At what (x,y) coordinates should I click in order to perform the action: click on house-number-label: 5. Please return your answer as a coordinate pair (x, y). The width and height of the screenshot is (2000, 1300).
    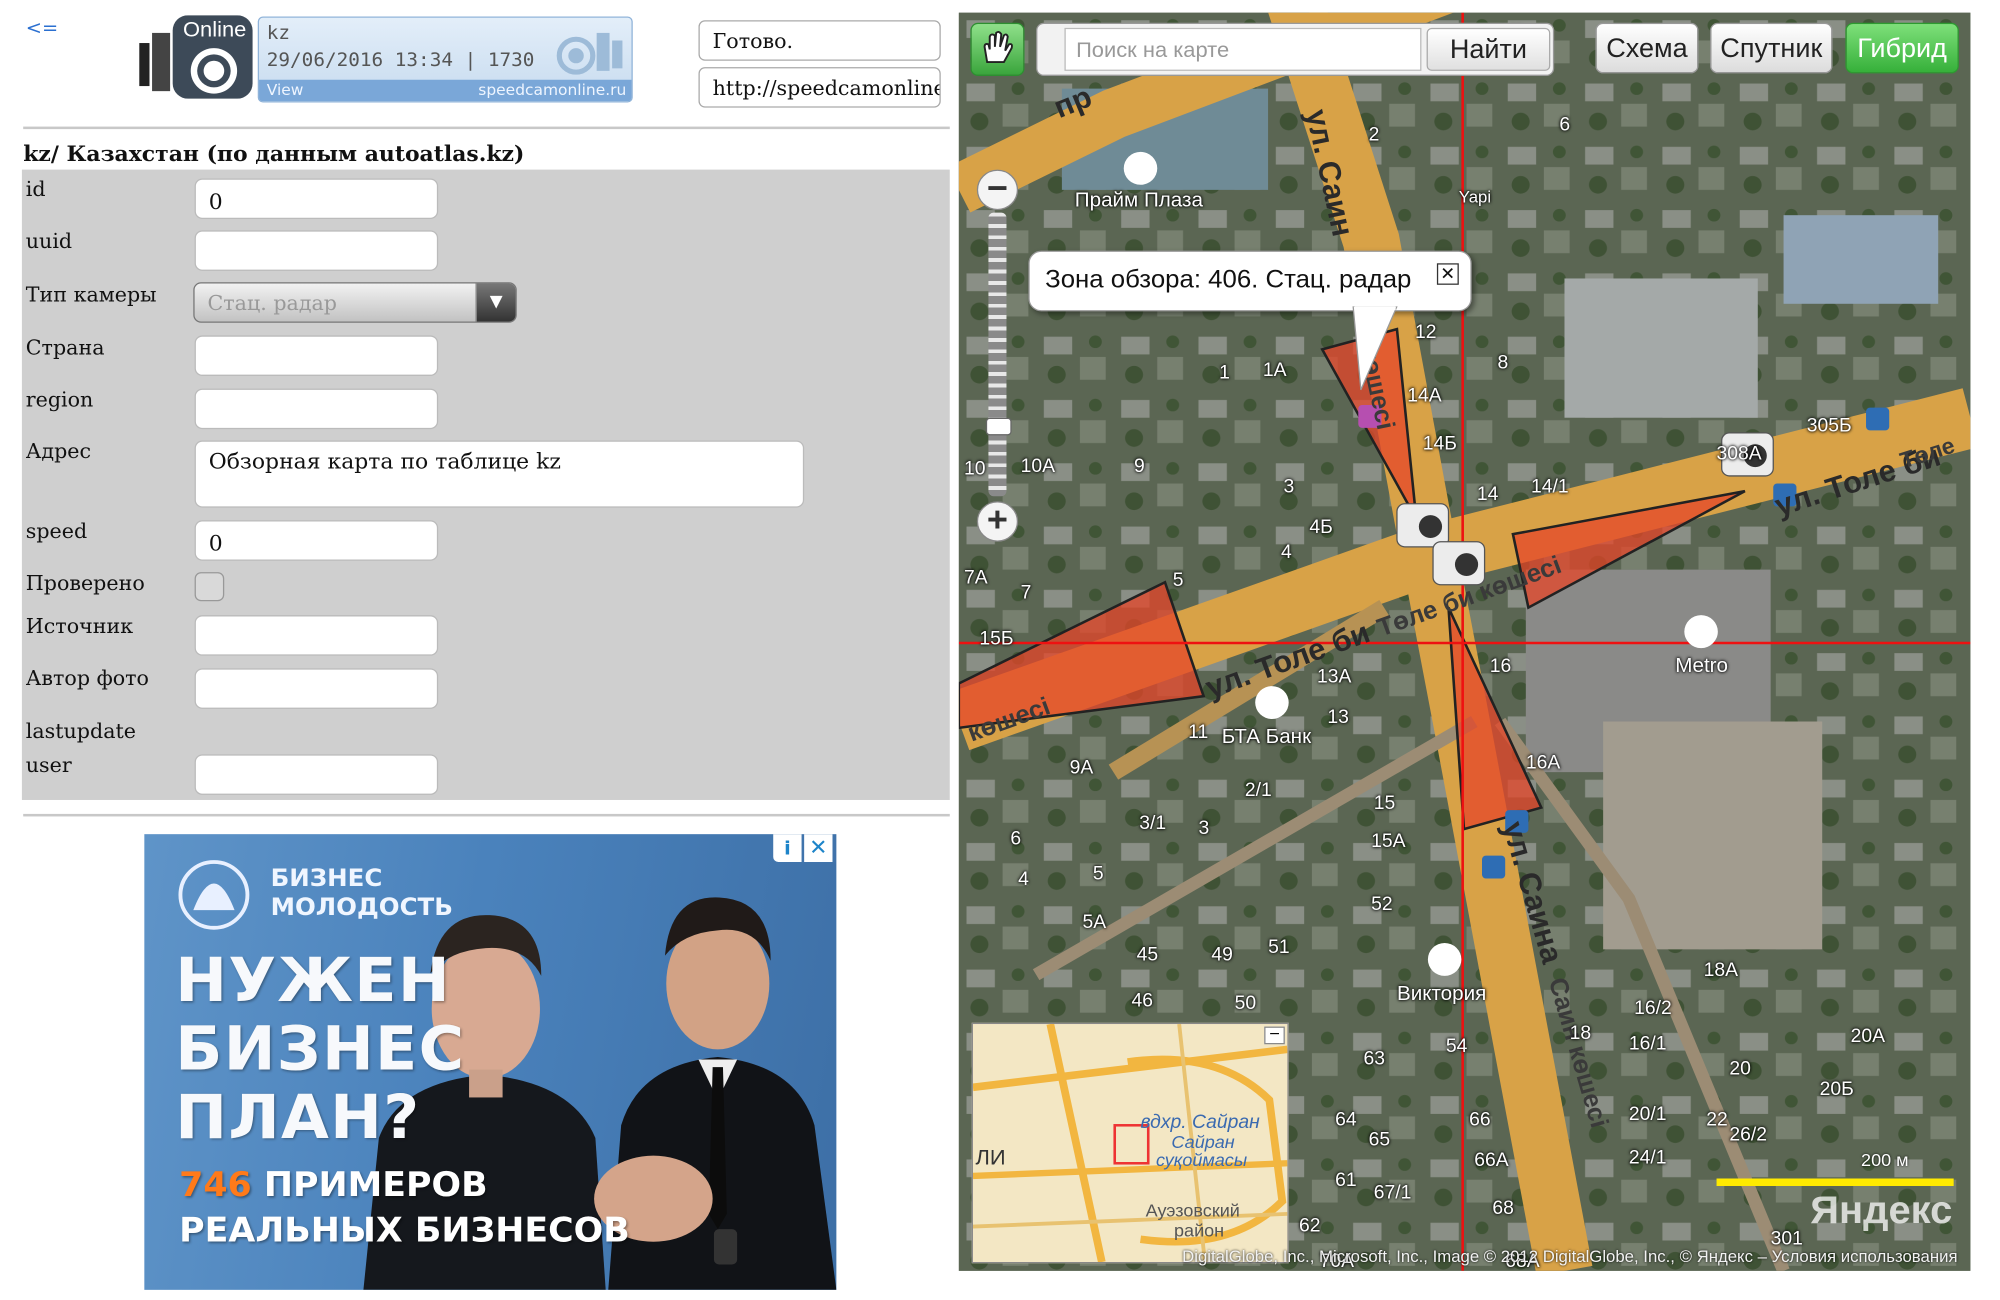
    Looking at the image, I should click on (1178, 580).